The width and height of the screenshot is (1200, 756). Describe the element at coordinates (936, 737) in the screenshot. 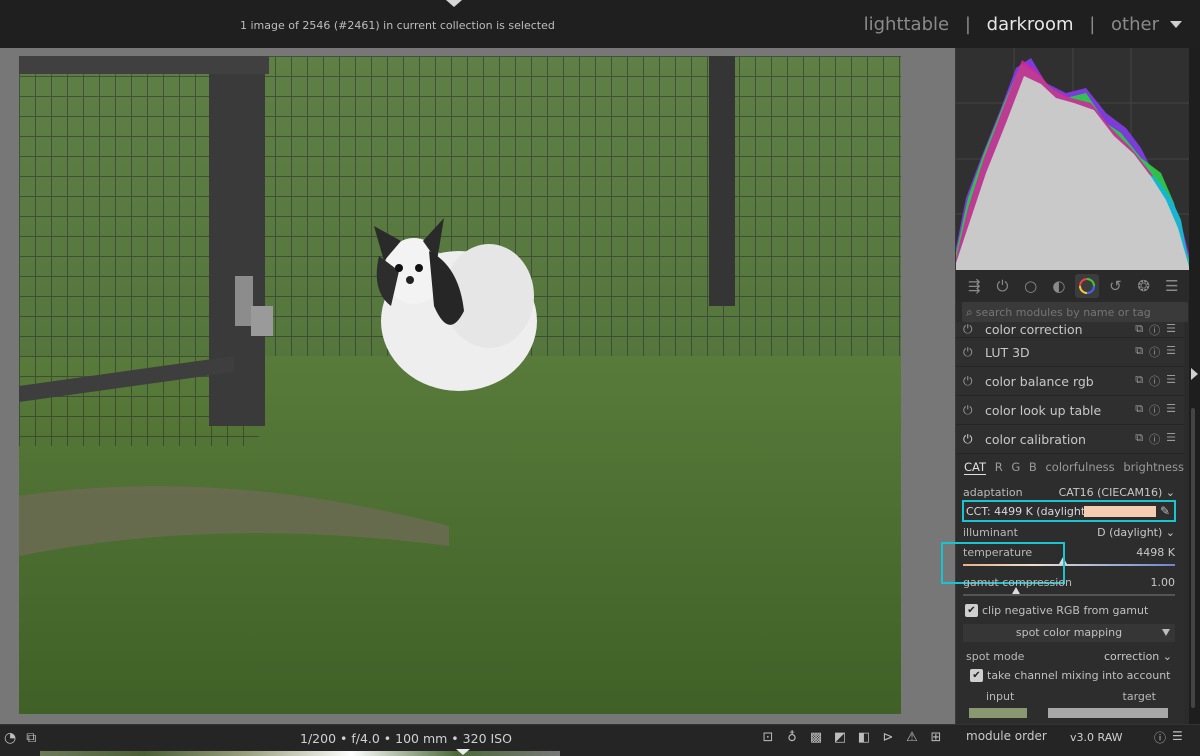

I see `grid-icon: ⊞` at that location.